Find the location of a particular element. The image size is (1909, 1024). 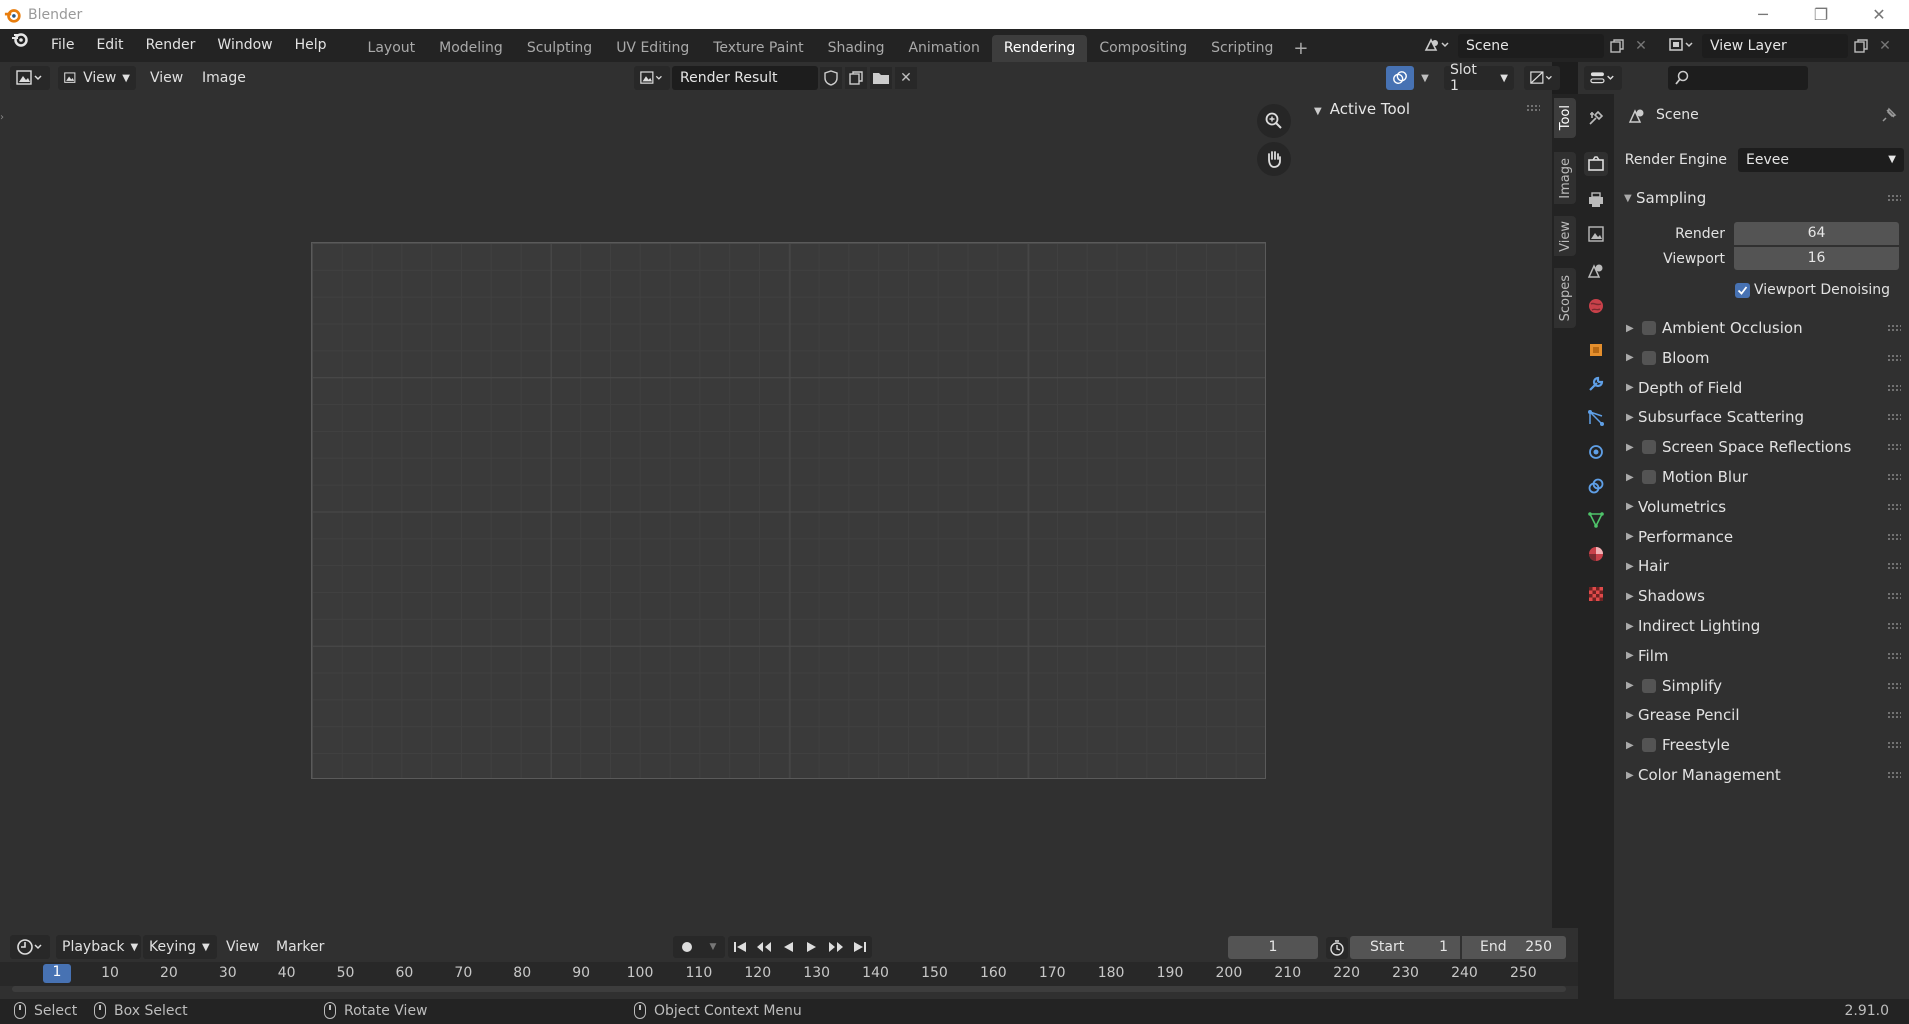

minimize-button: ─ is located at coordinates (1763, 14).